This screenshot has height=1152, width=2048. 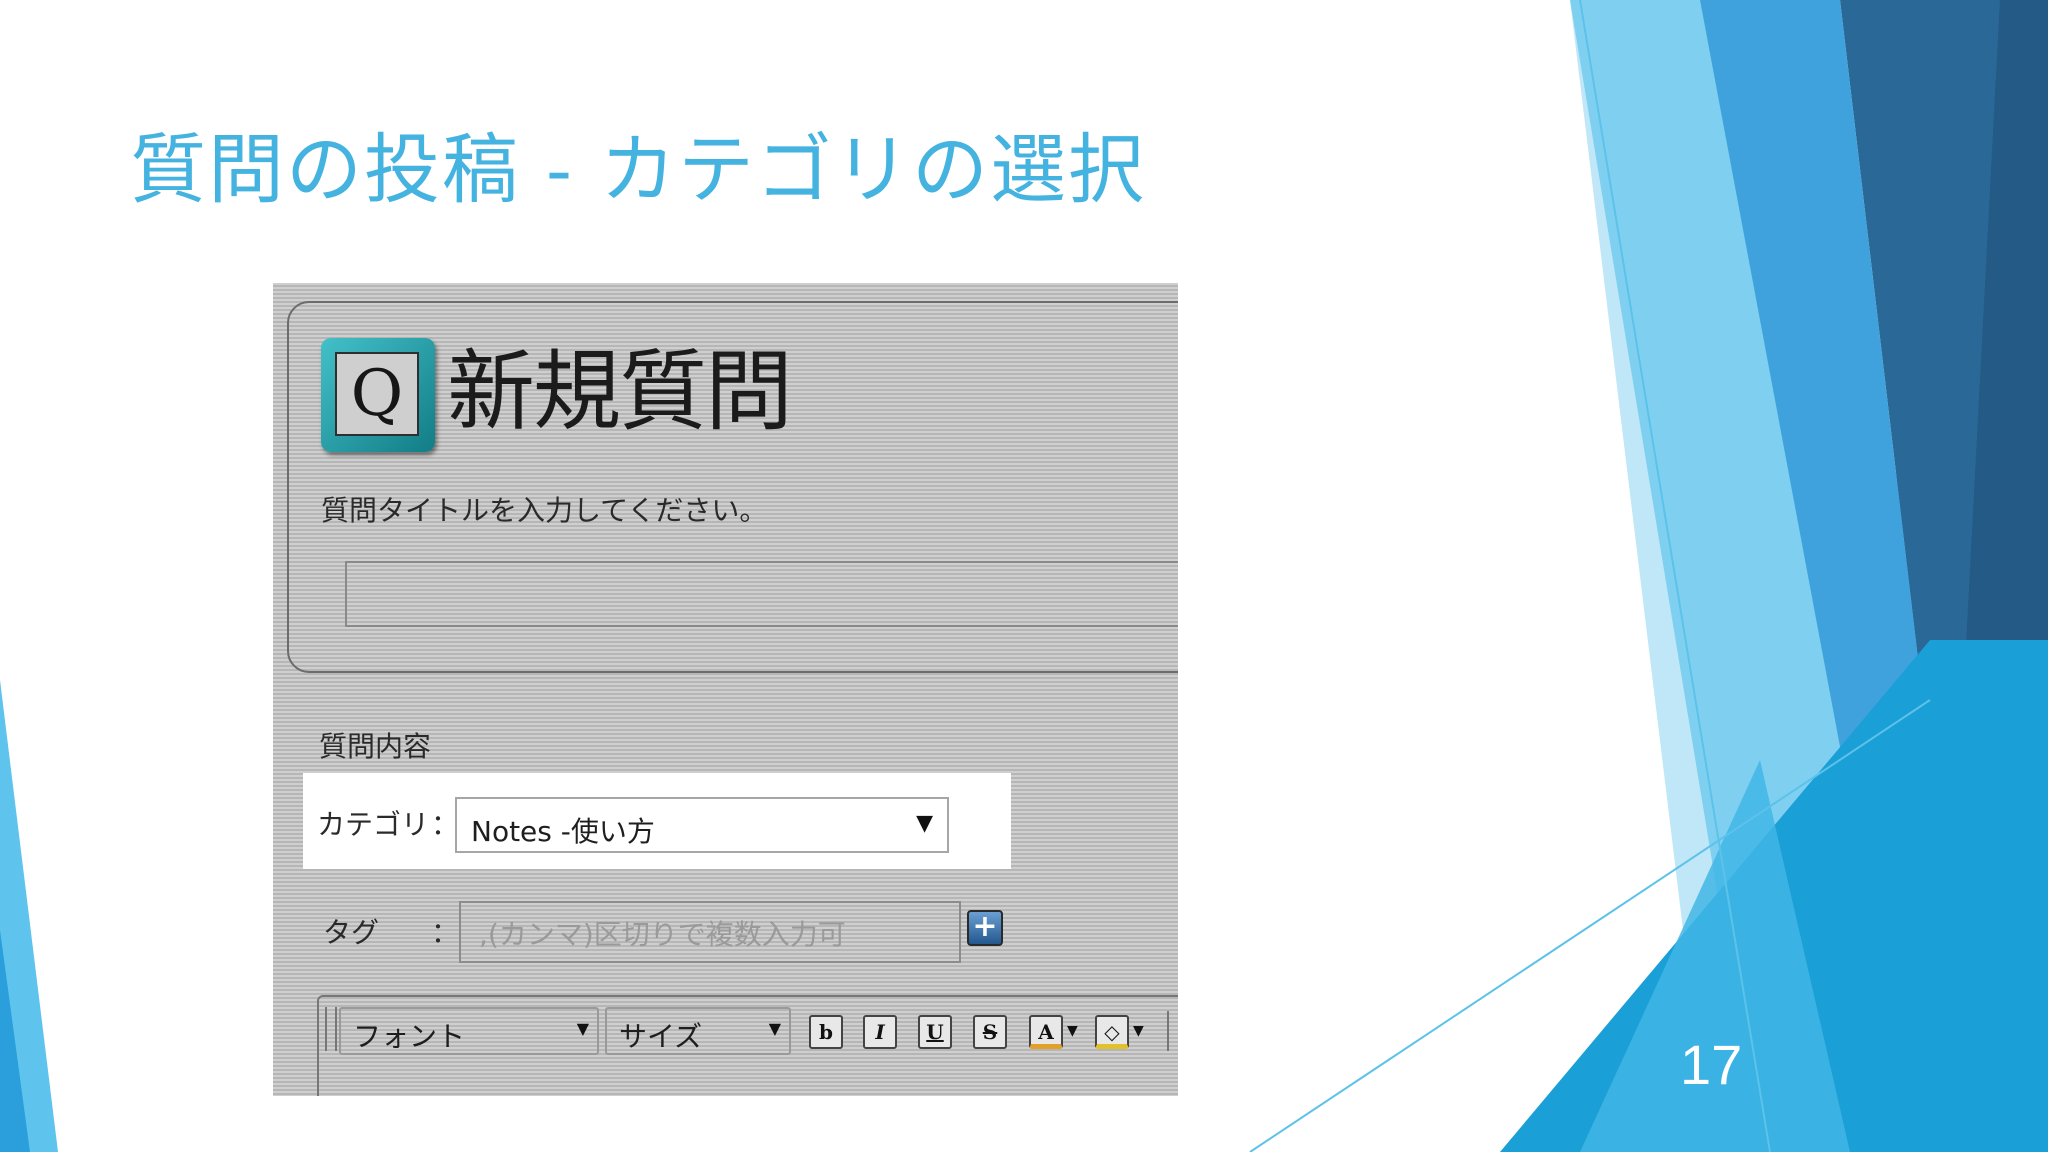 I want to click on text-color-icon: A, so click(x=1046, y=1032).